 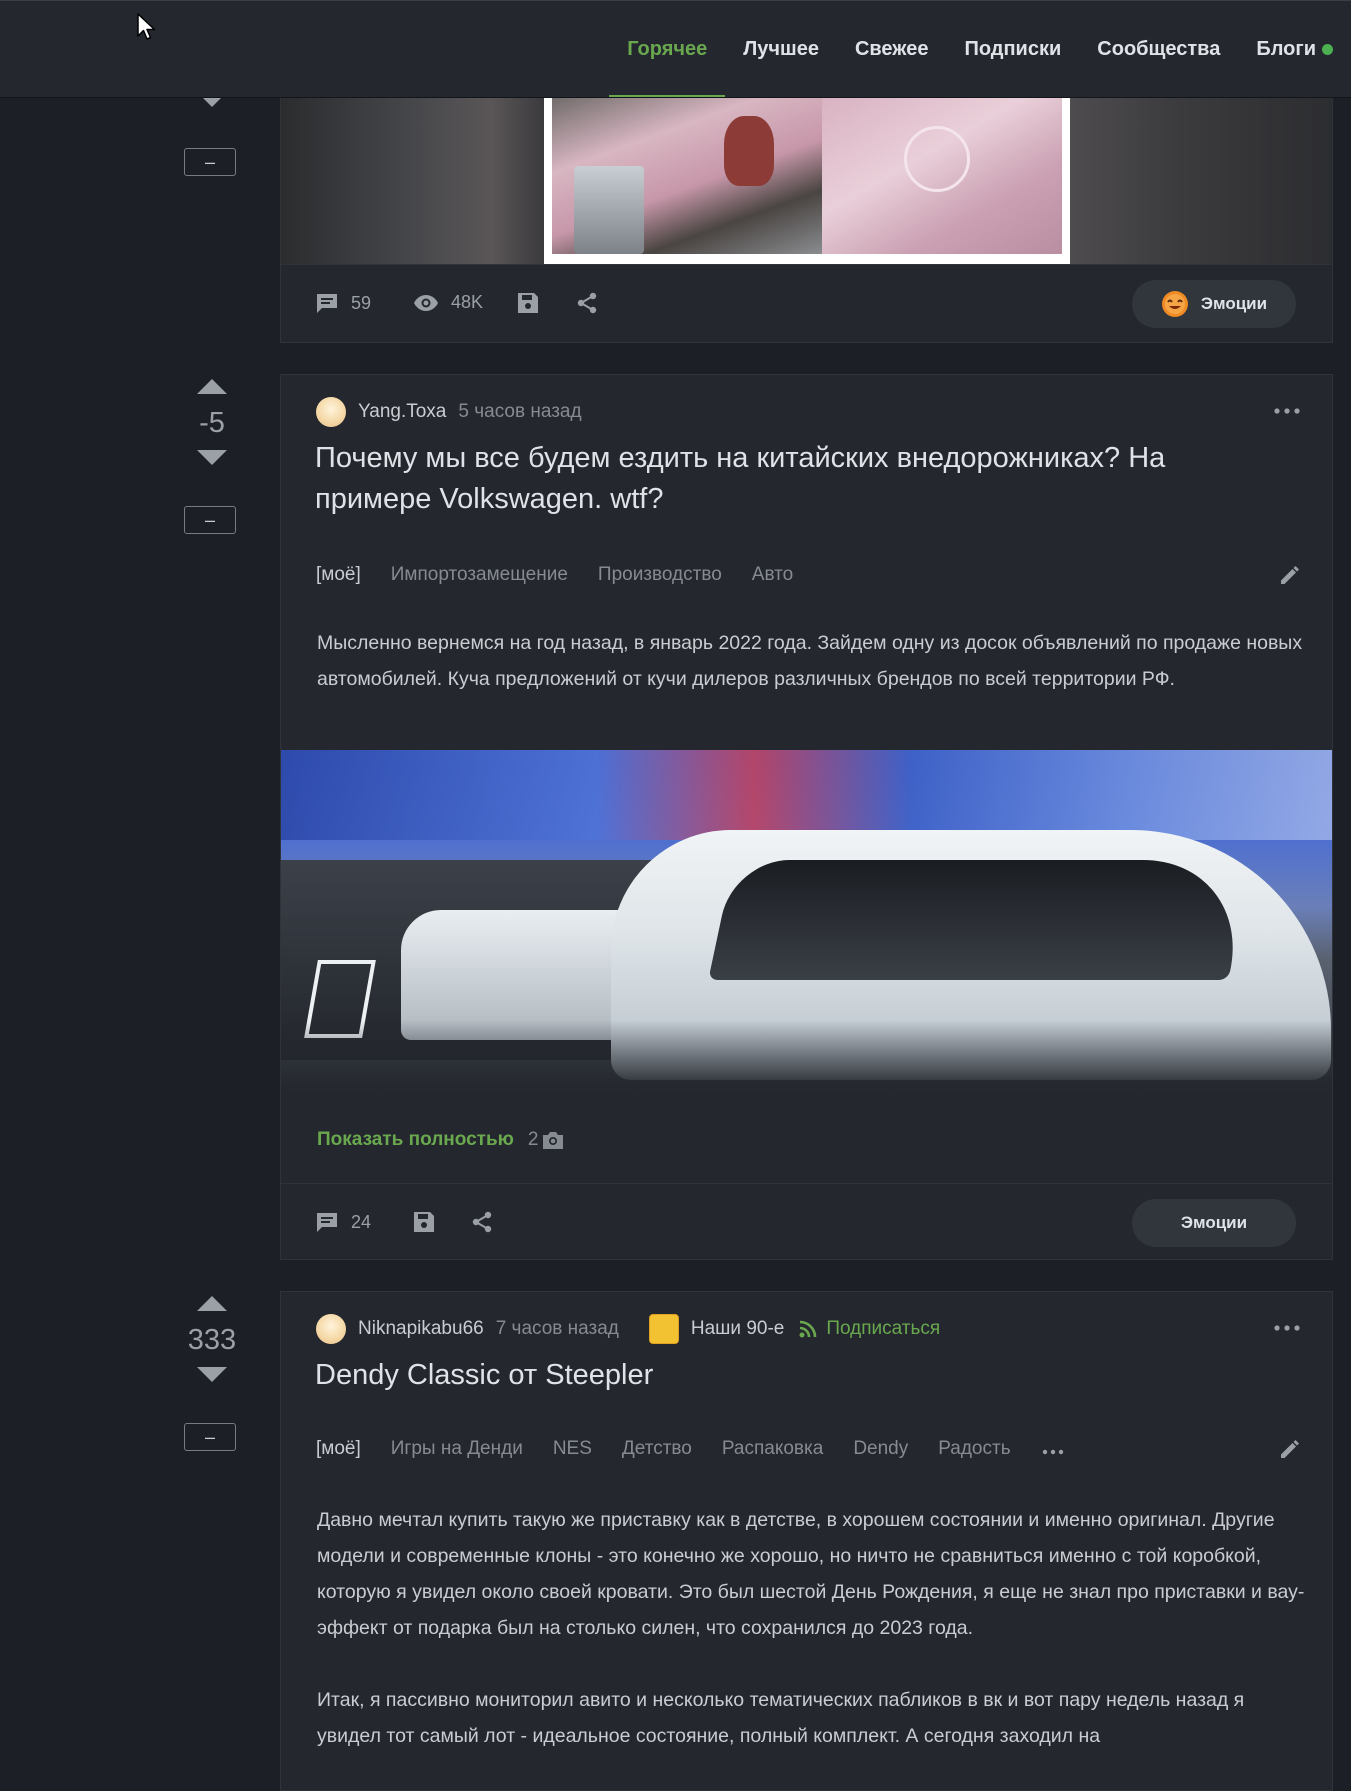 I want to click on story1-share-button, so click(x=593, y=303).